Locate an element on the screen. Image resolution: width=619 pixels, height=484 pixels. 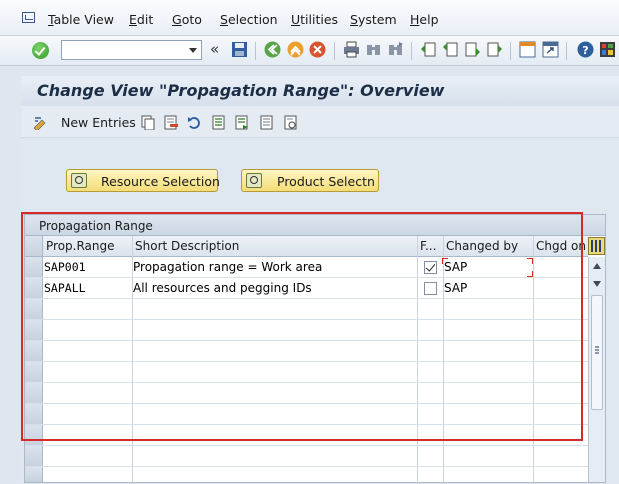
table-title: Propagation Range is located at coordinates (315, 225).